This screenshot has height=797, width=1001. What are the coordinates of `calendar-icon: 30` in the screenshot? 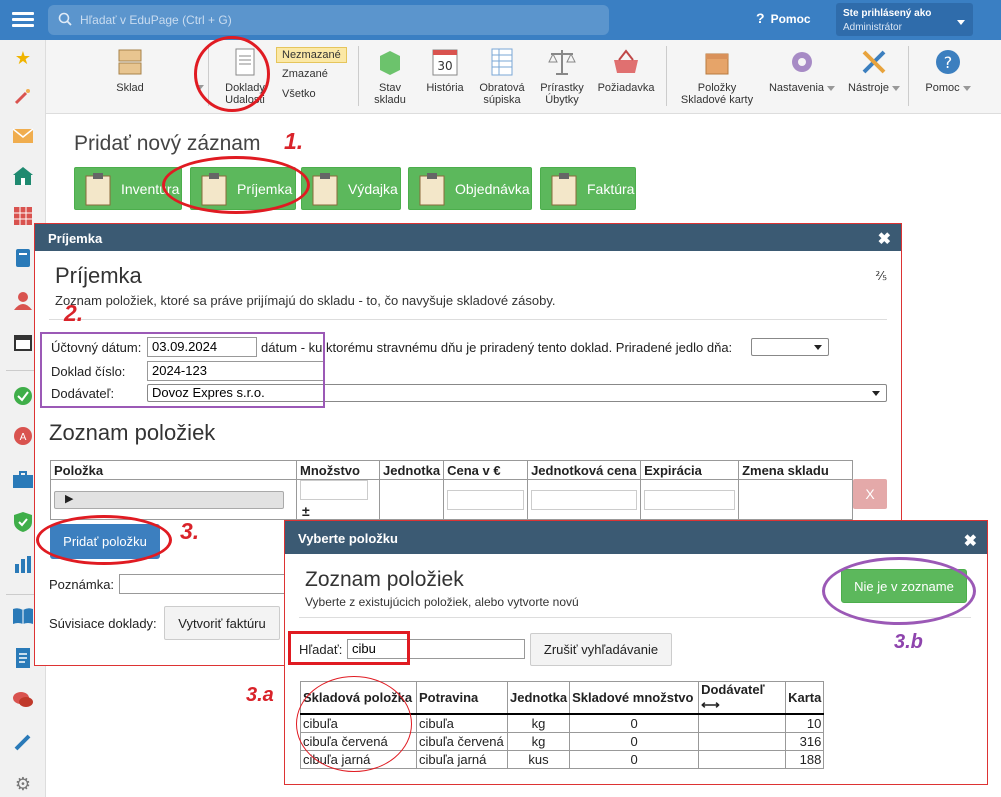 It's located at (445, 62).